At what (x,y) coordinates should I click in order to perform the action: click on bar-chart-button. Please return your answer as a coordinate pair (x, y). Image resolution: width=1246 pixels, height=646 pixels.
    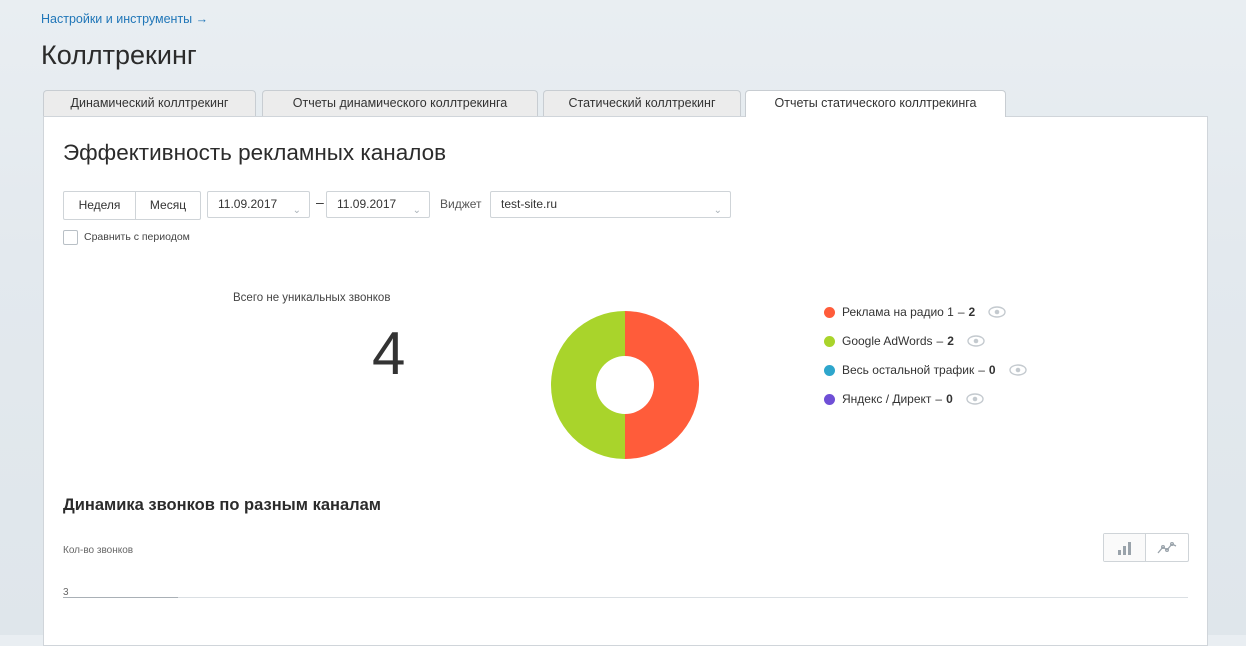
    Looking at the image, I should click on (1125, 547).